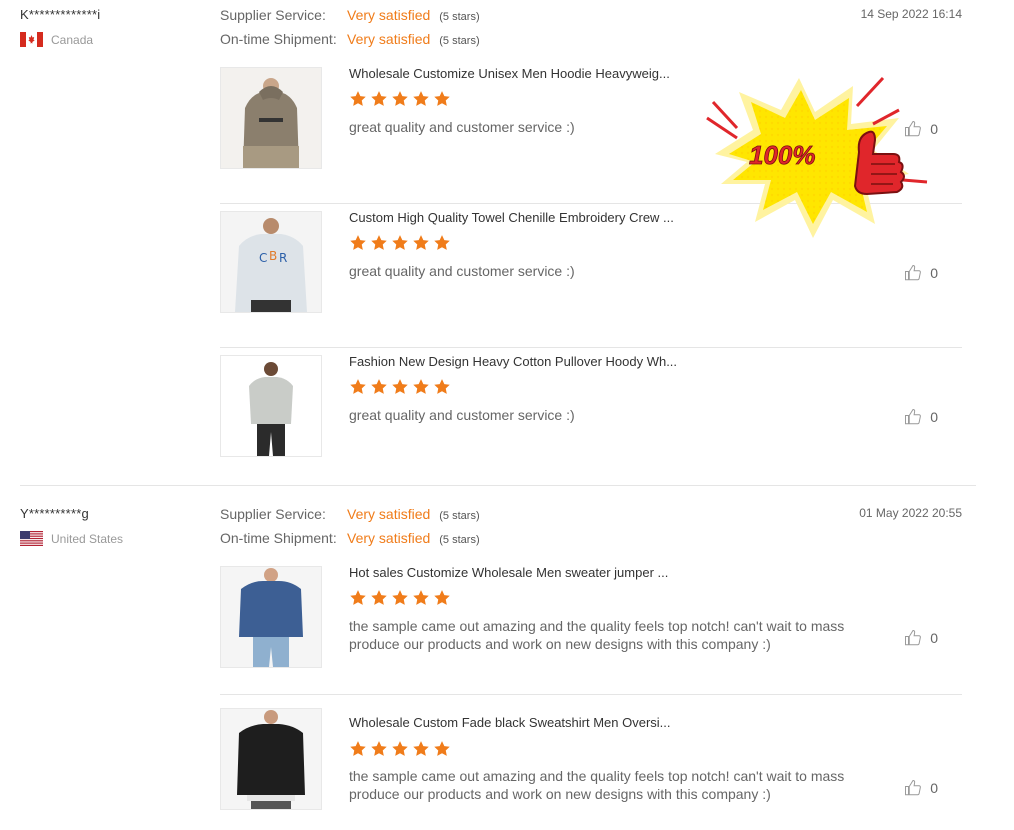  I want to click on buyer-country: United States, so click(71, 538).